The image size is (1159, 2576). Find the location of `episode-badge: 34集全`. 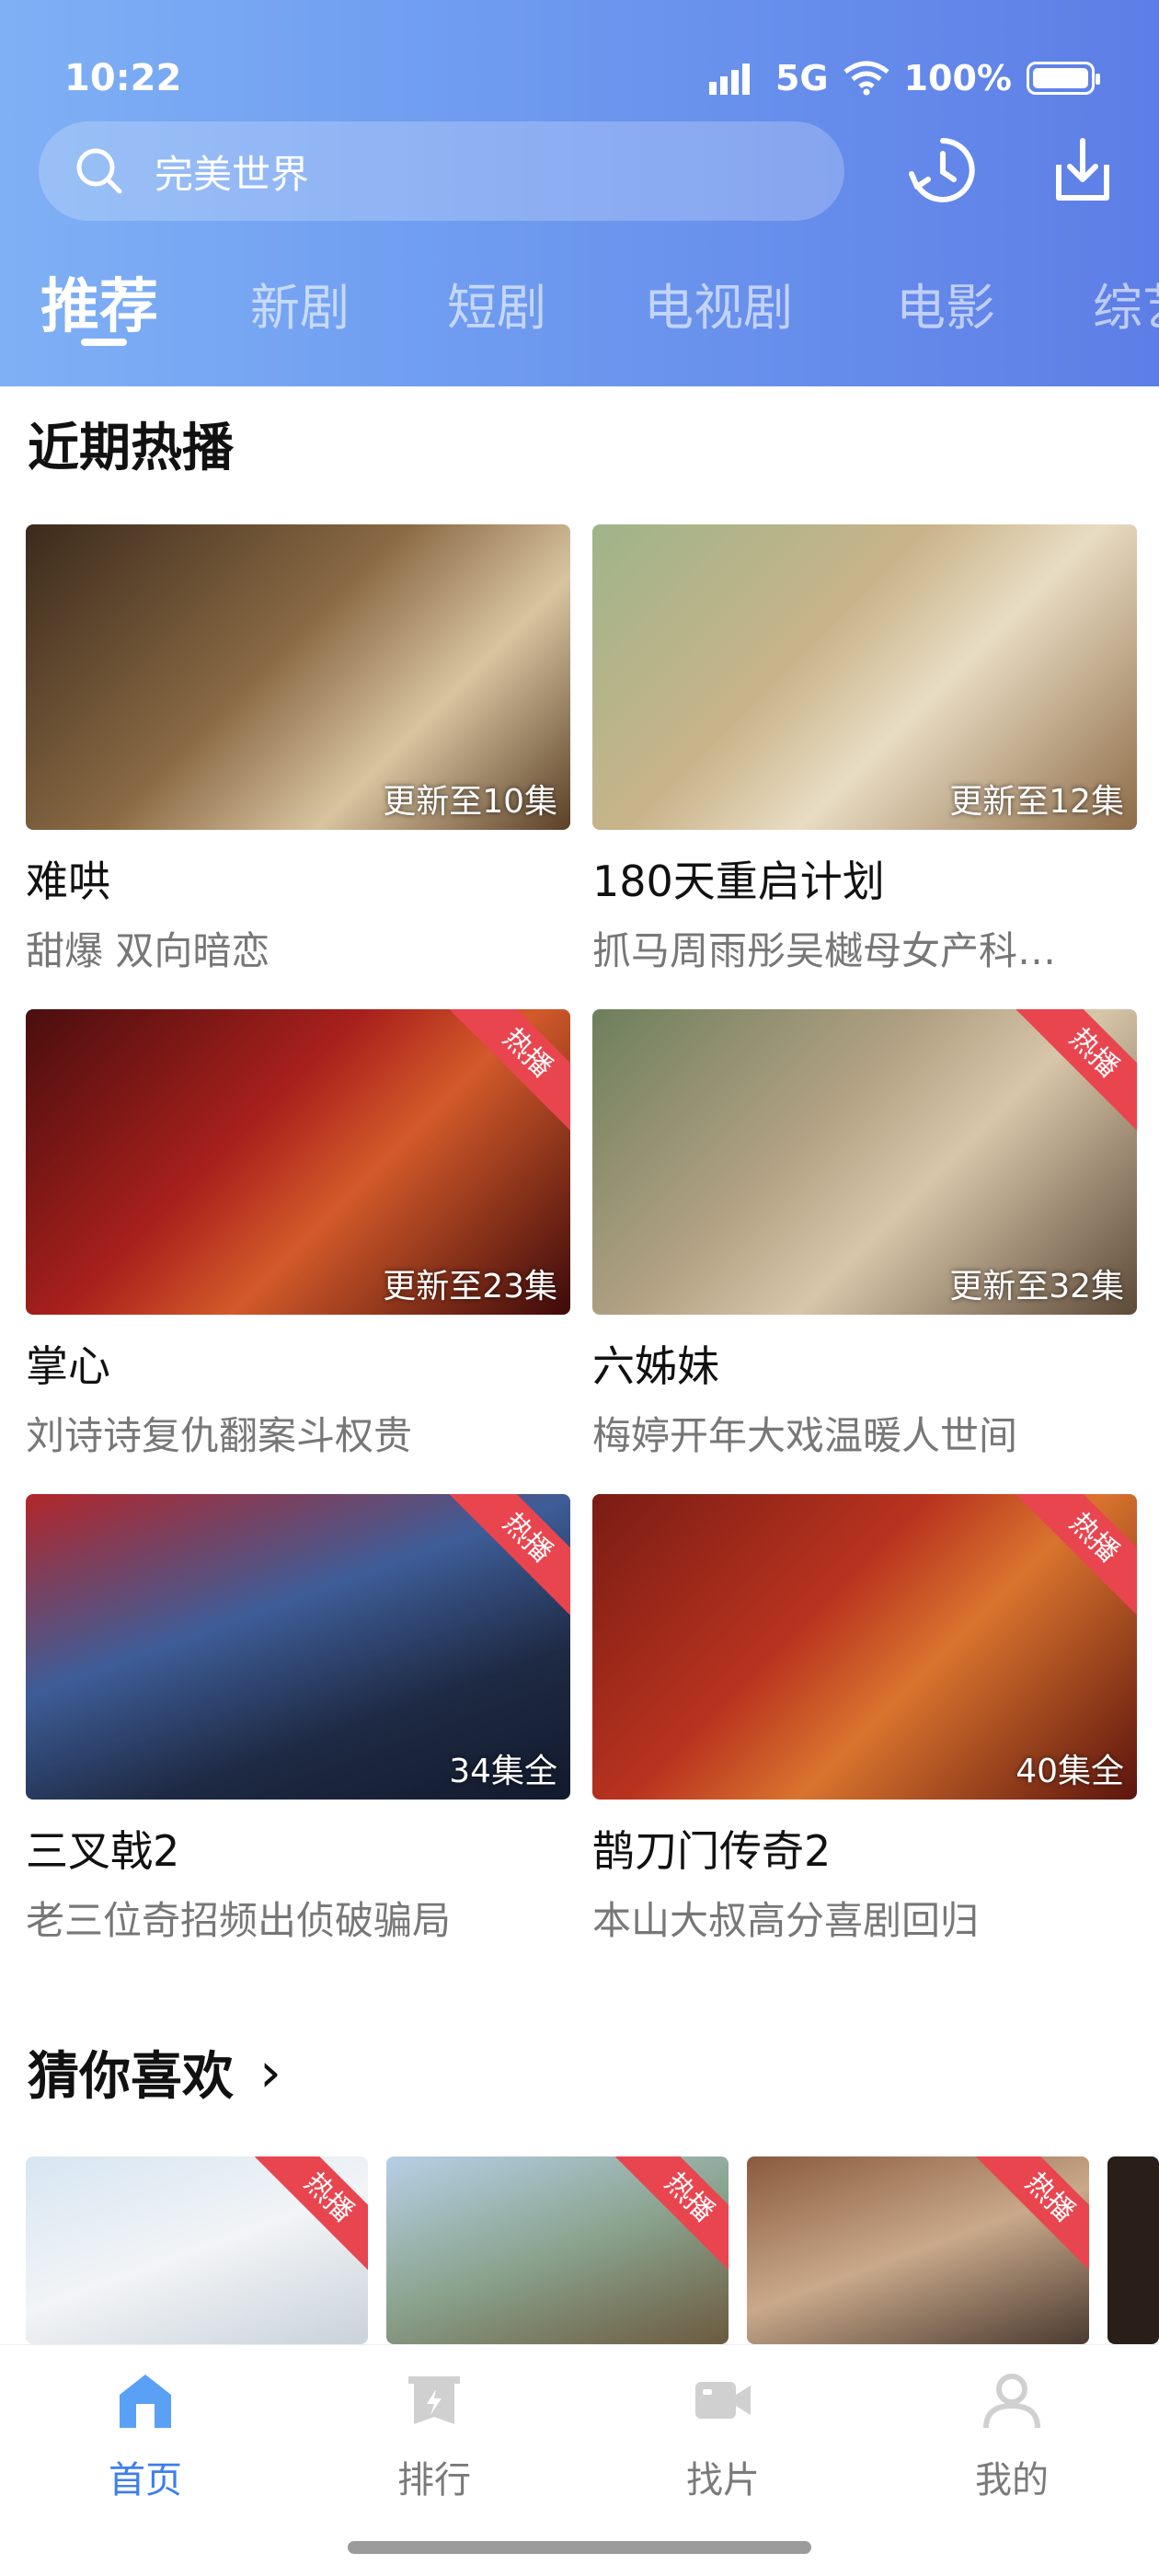

episode-badge: 34集全 is located at coordinates (503, 1771).